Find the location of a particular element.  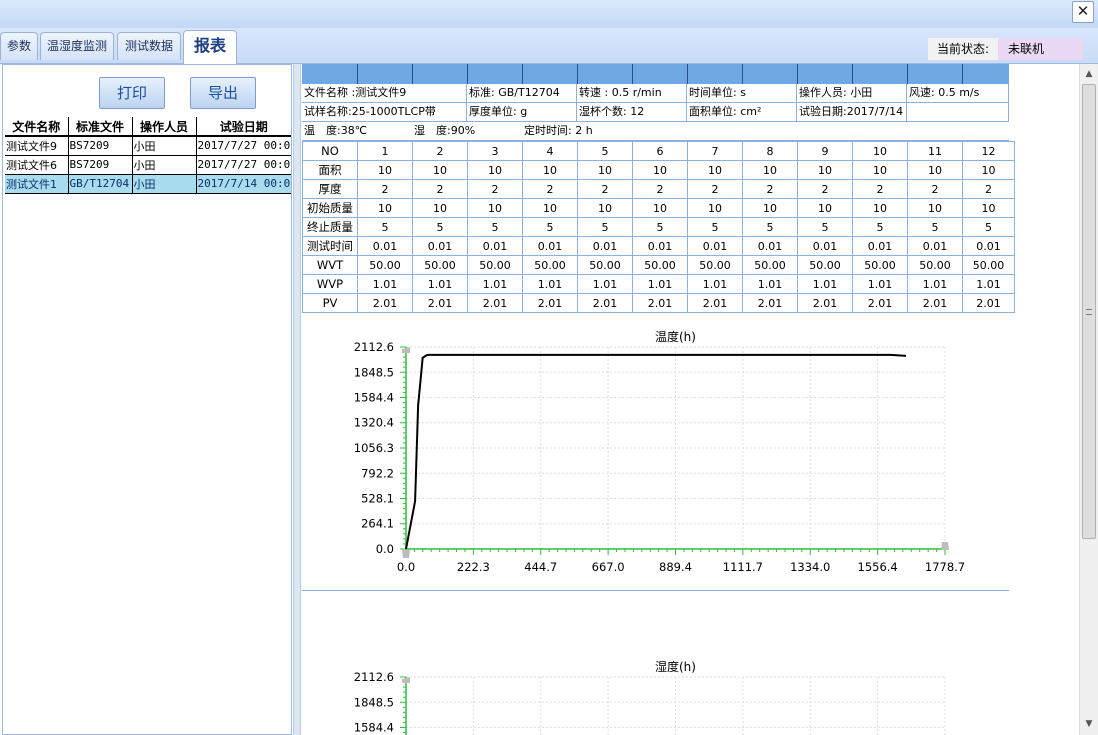

y-tick-label: 1320.4 is located at coordinates (374, 423).